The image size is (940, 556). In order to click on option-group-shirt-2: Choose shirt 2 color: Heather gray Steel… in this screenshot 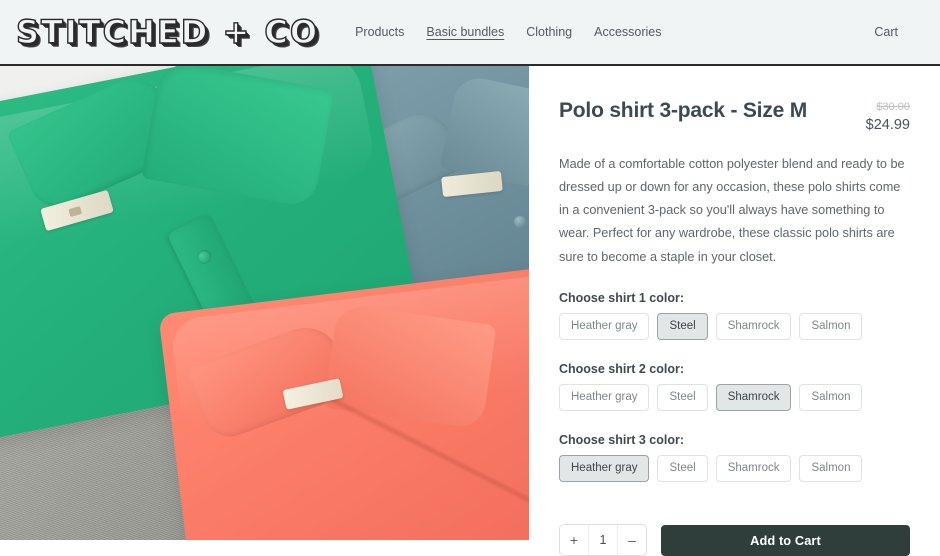, I will do `click(734, 386)`.